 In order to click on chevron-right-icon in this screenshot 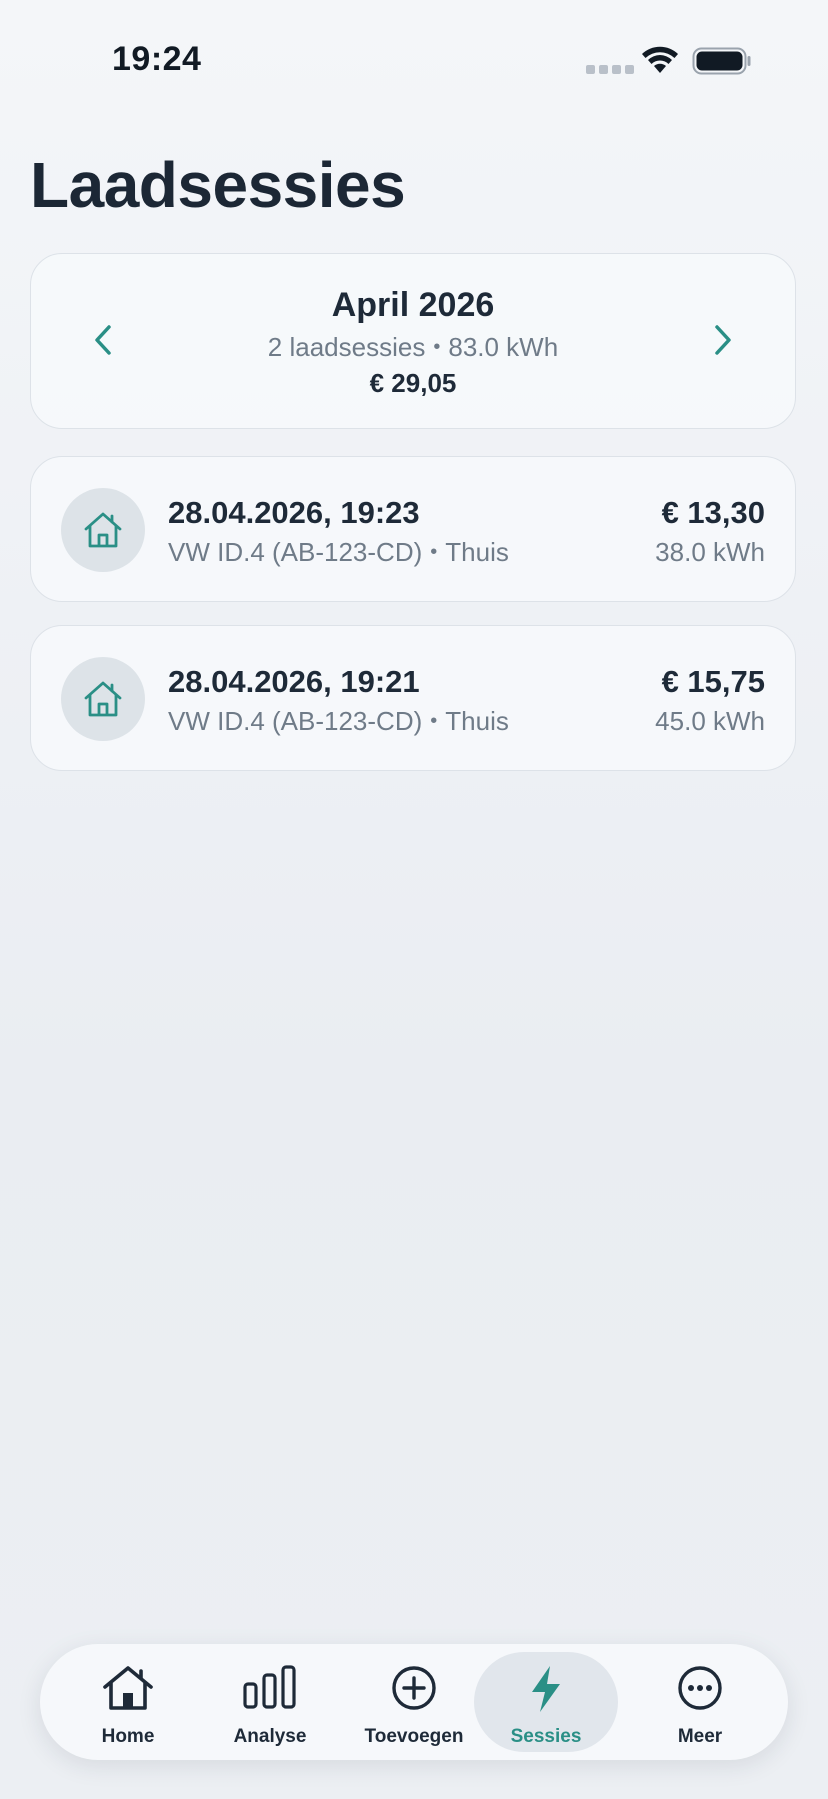, I will do `click(723, 340)`.